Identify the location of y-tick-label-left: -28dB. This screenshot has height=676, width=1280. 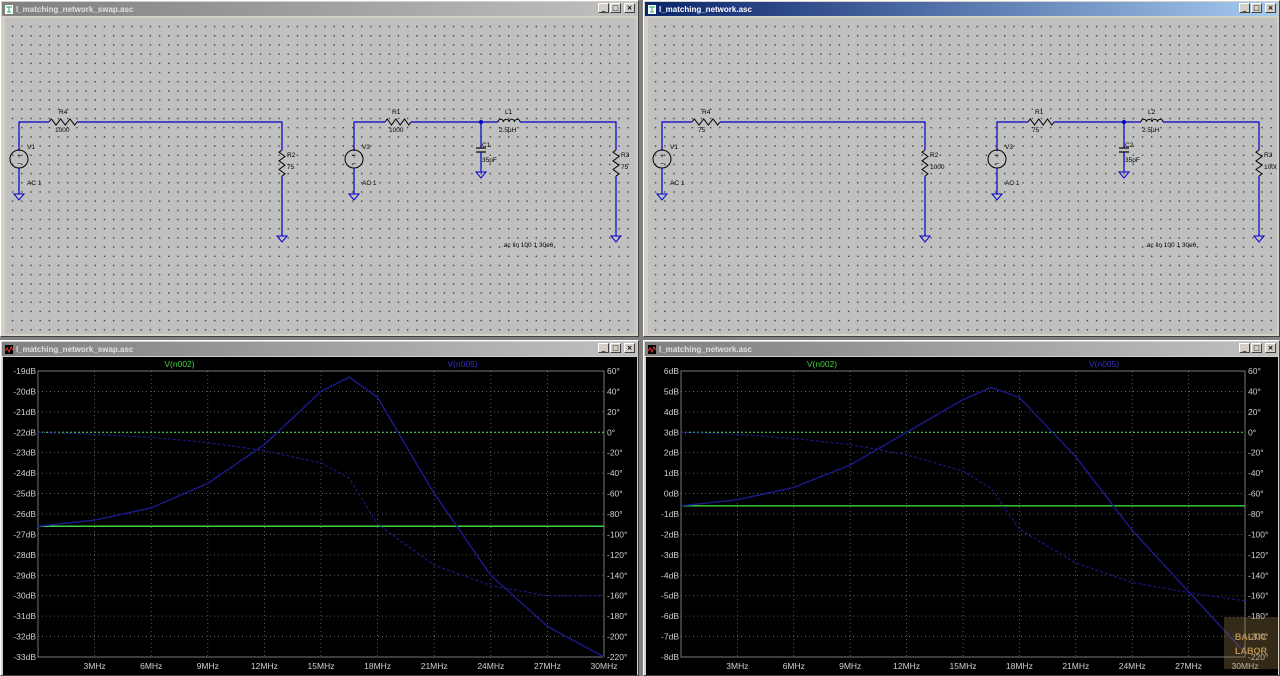
(24, 555).